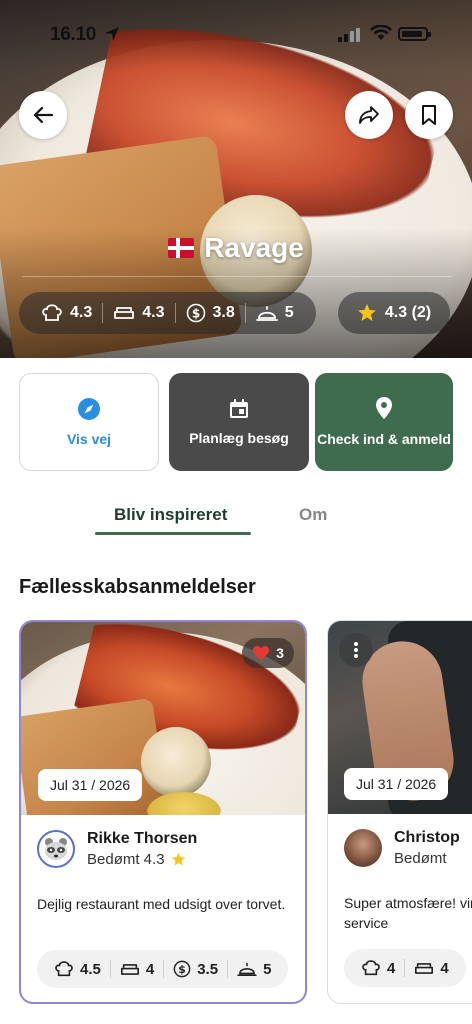 The height and width of the screenshot is (1024, 472). What do you see at coordinates (89, 409) in the screenshot?
I see `compass-icon` at bounding box center [89, 409].